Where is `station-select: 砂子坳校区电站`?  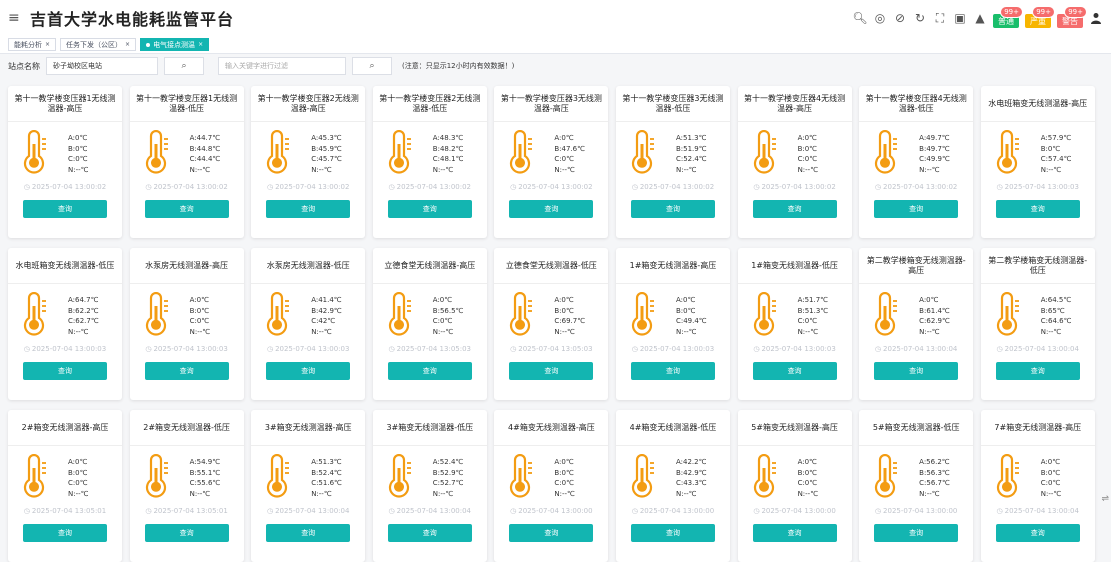
station-select: 砂子坳校区电站 is located at coordinates (102, 66).